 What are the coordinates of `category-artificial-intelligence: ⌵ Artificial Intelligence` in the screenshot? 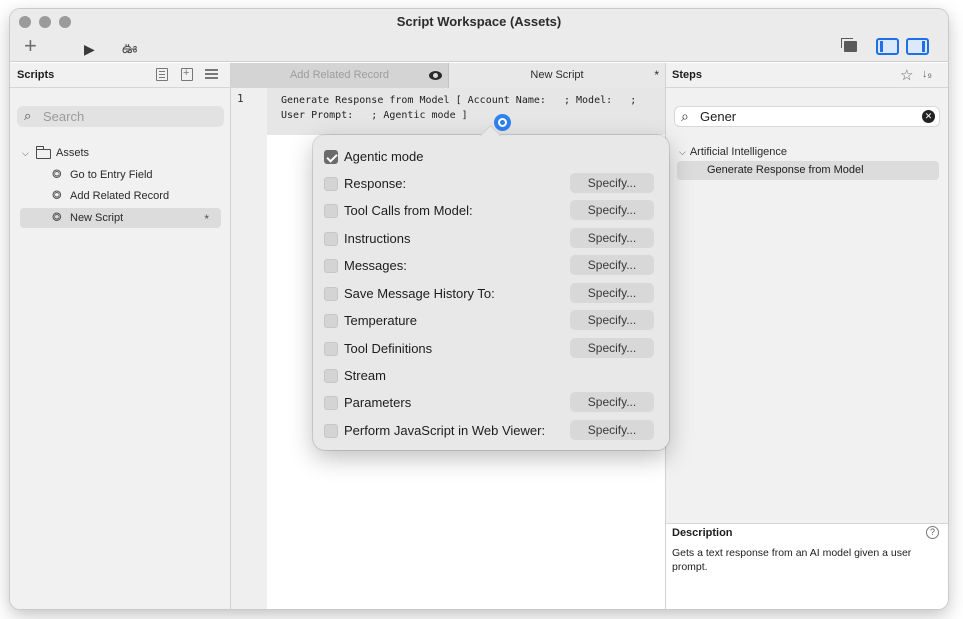 It's located at (733, 152).